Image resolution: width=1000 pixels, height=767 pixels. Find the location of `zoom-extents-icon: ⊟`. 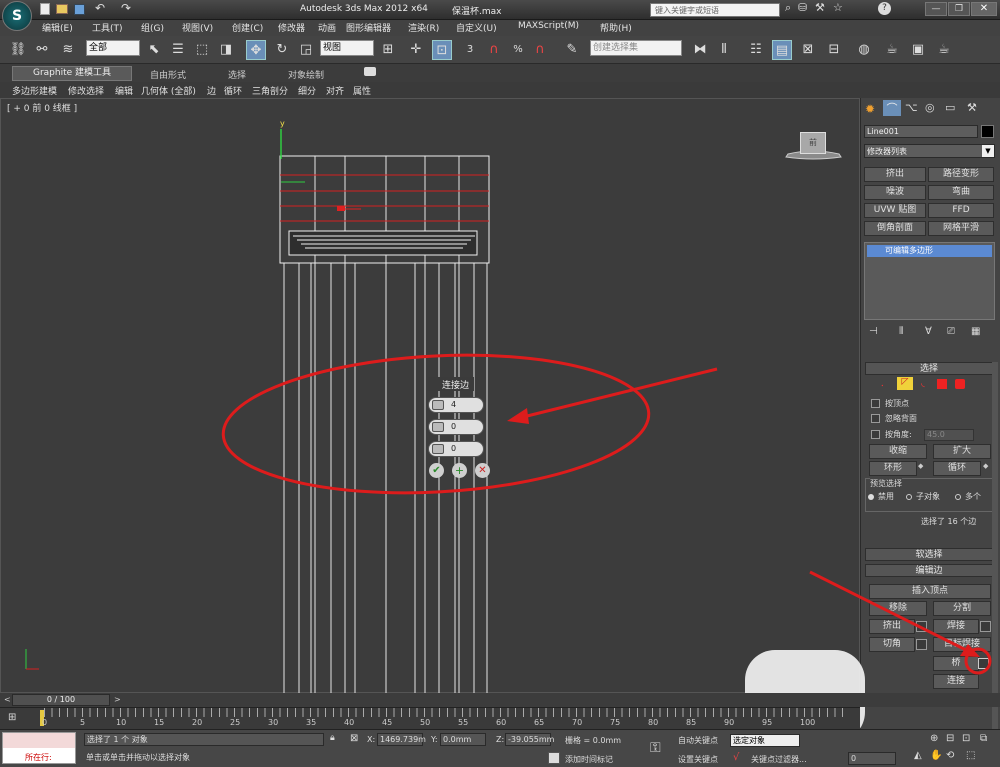

zoom-extents-icon: ⊟ is located at coordinates (950, 738).